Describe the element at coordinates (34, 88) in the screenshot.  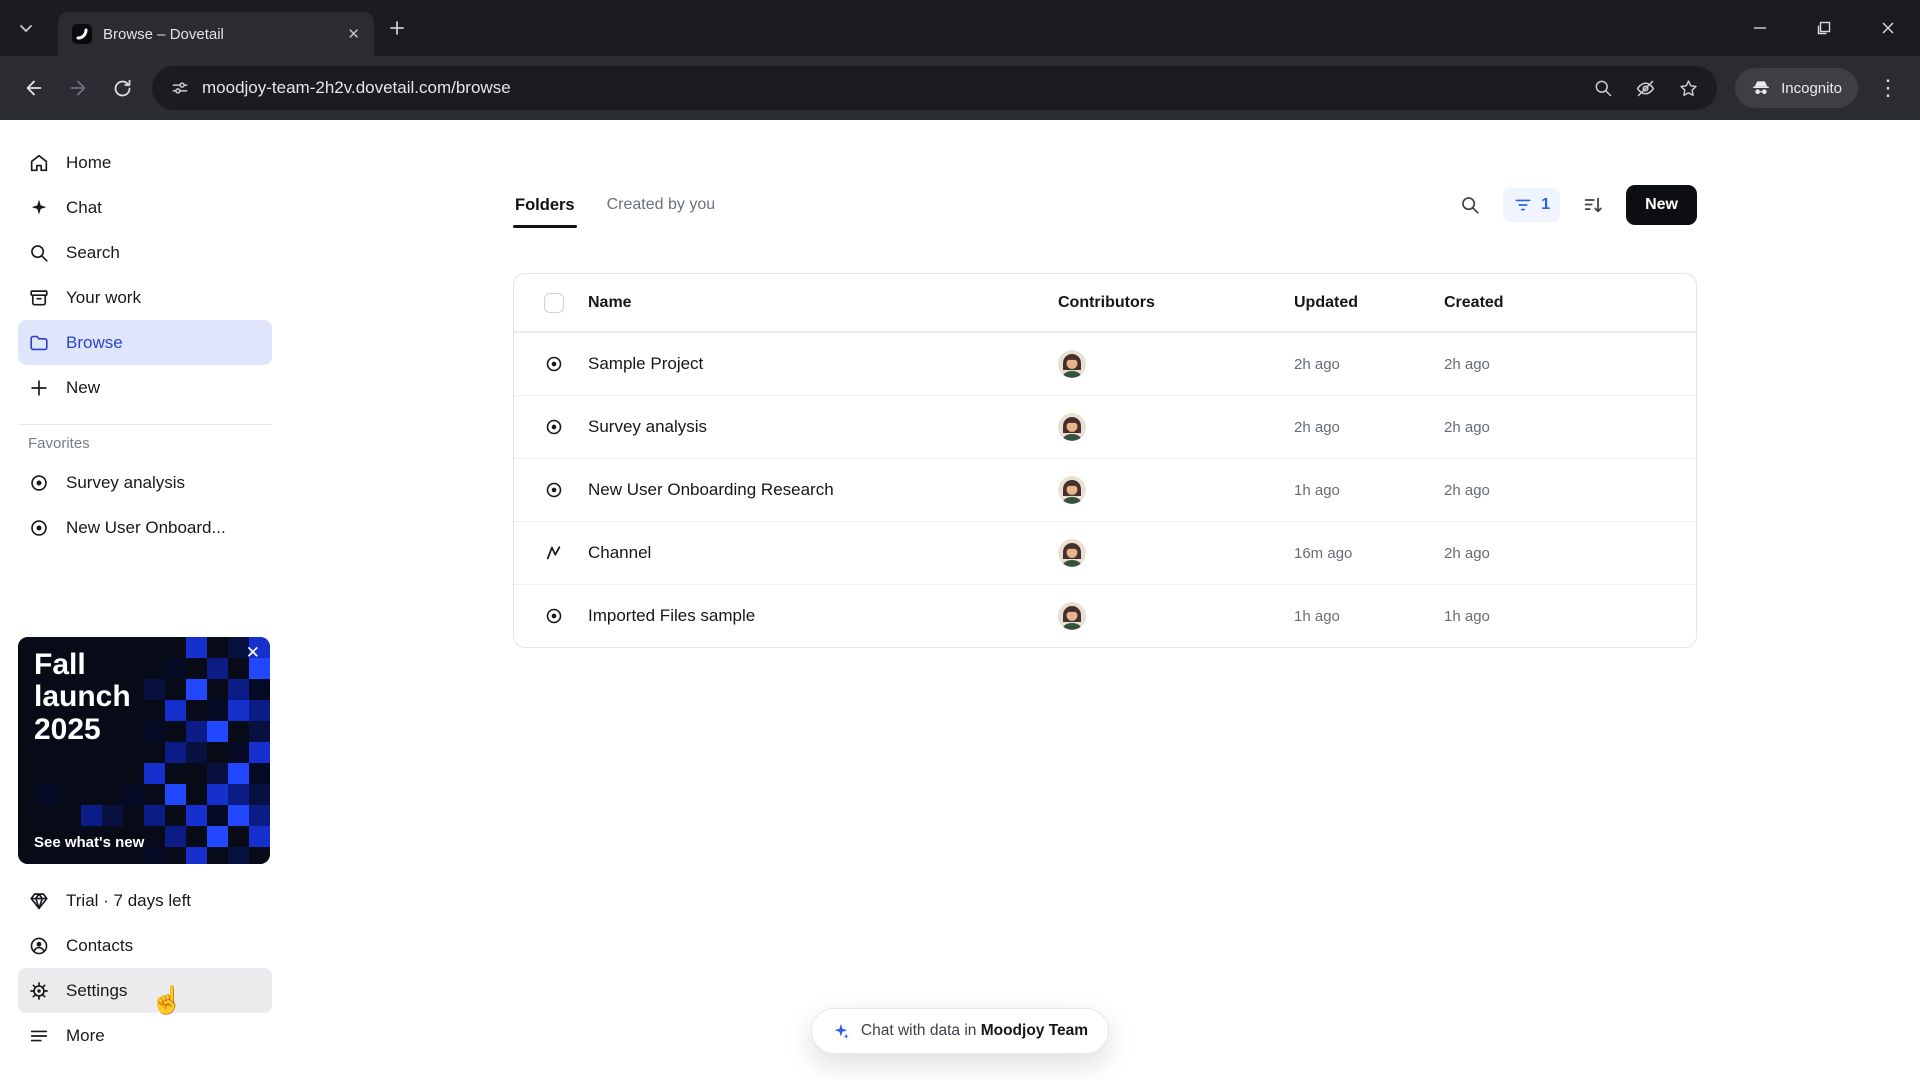
I see `back-icon` at that location.